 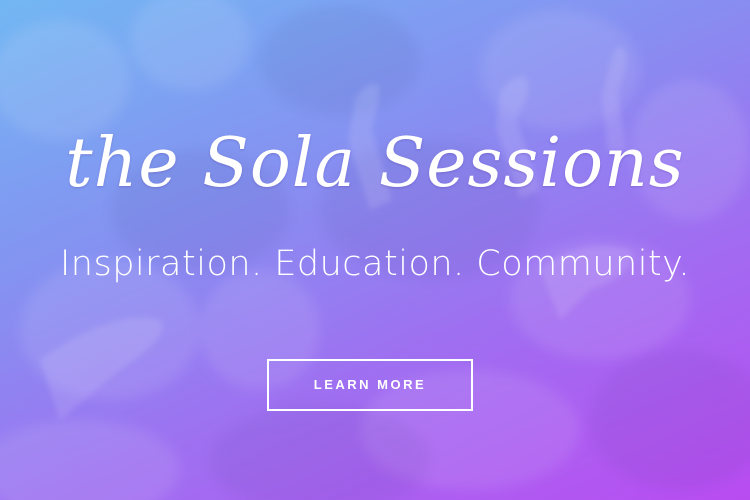 I want to click on hero-title: the Sola Sessions, so click(x=375, y=163).